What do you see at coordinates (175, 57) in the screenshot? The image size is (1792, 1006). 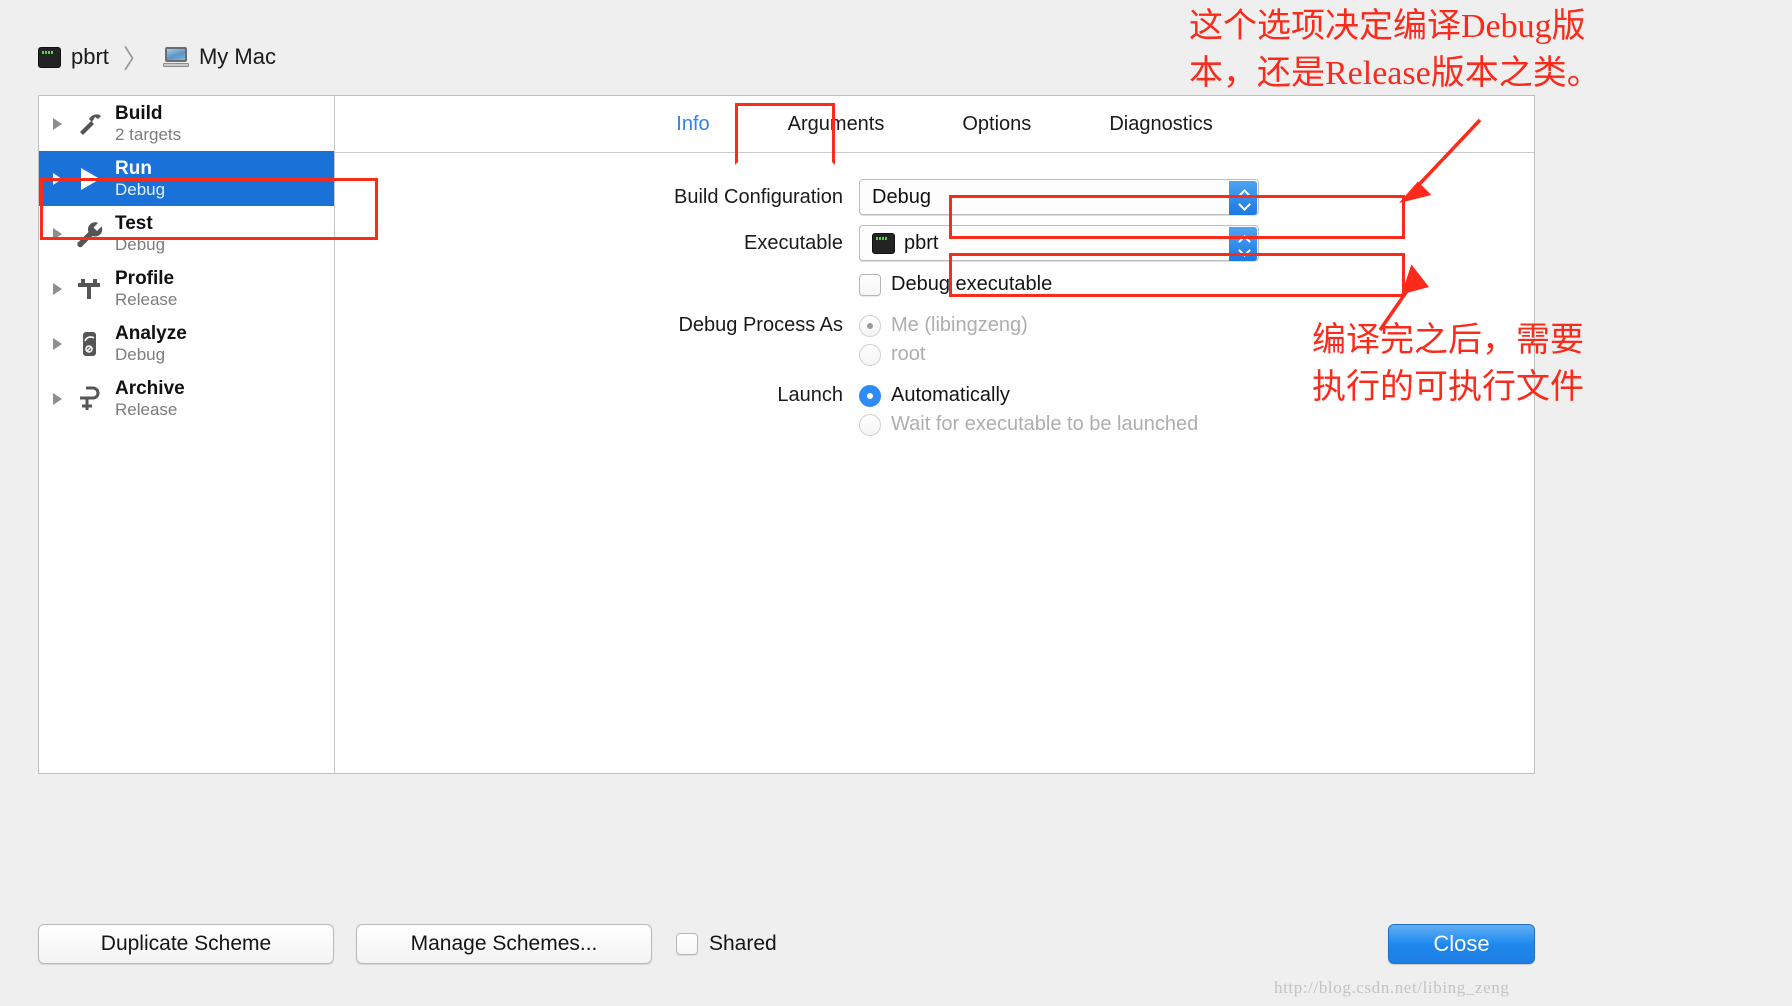 I see `macbook-icon` at bounding box center [175, 57].